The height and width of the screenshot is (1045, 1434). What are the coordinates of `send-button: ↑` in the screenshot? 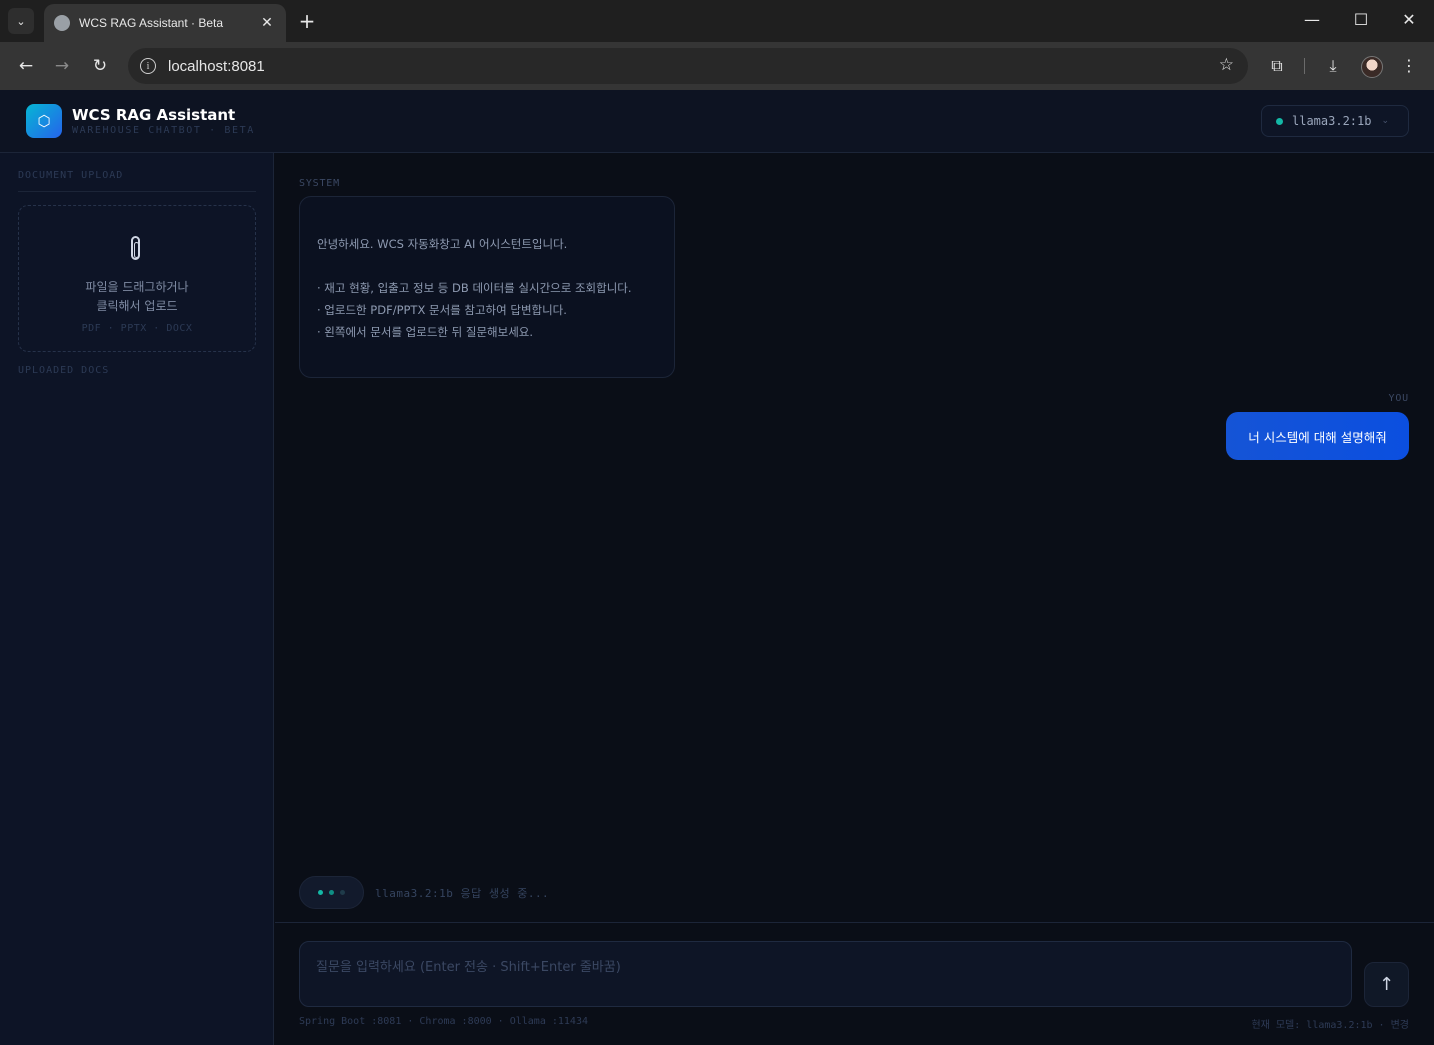 It's located at (1386, 984).